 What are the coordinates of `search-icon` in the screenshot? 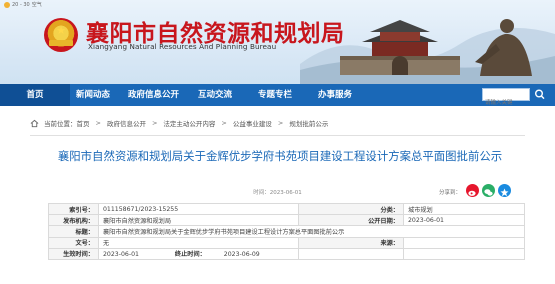 It's located at (540, 94).